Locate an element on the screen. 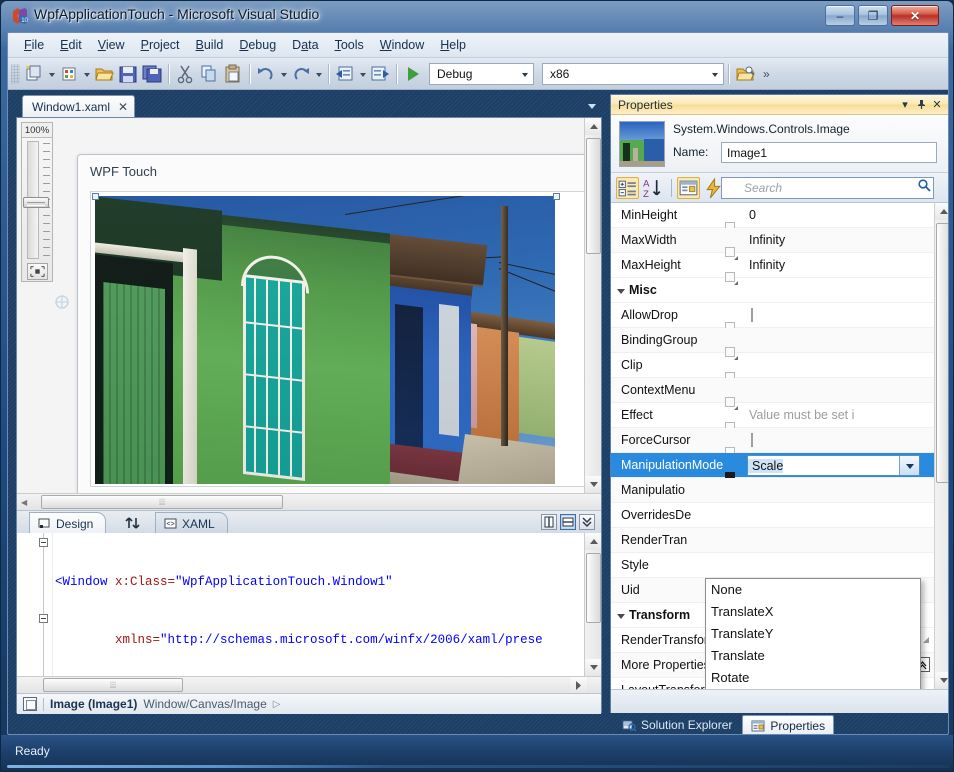 The width and height of the screenshot is (954, 772). menu-data: Data is located at coordinates (305, 45).